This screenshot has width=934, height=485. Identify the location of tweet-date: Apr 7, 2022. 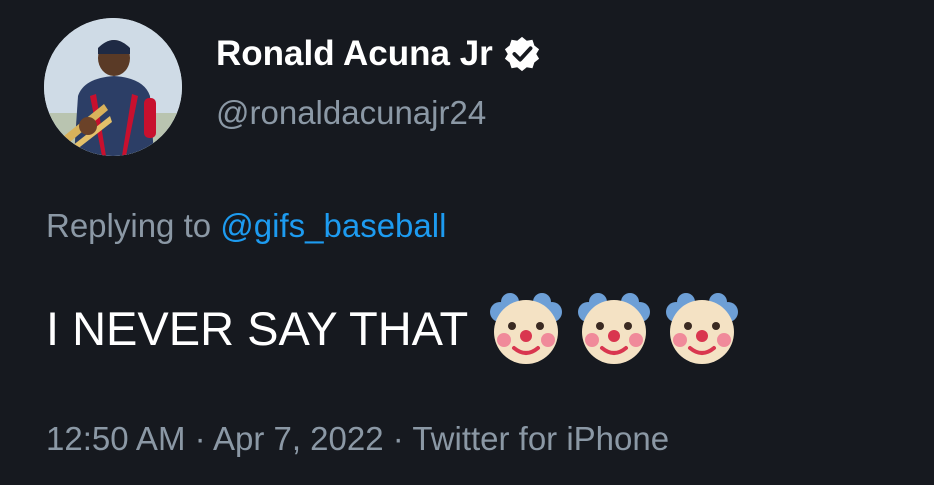
(298, 438).